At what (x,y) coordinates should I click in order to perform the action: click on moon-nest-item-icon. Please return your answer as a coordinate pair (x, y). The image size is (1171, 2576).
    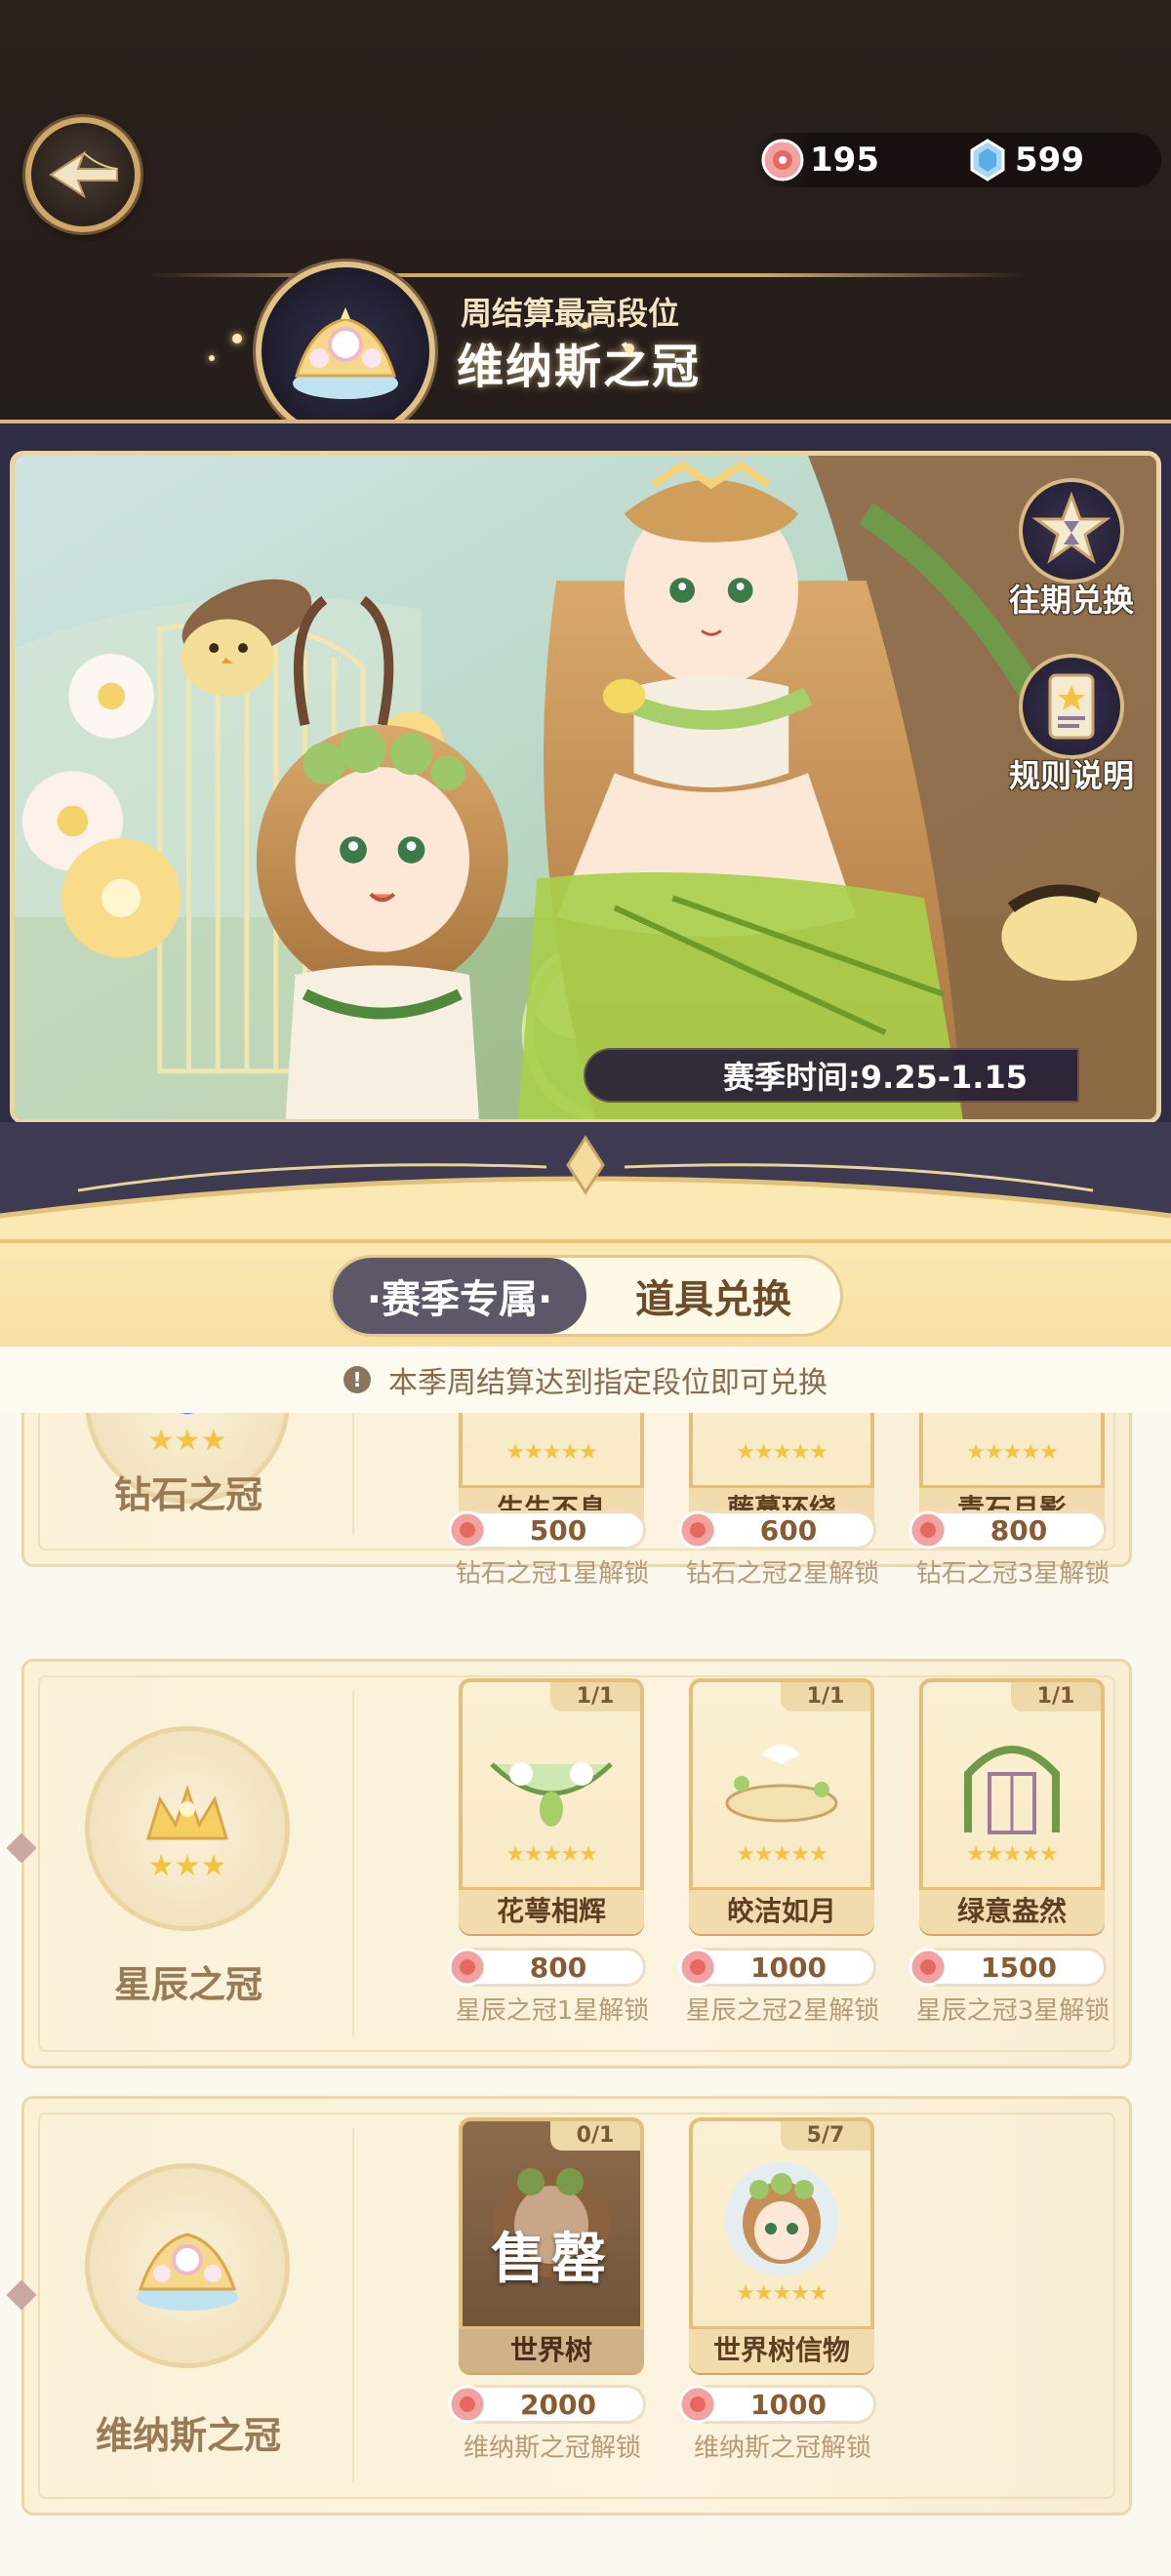
    Looking at the image, I should click on (781, 1784).